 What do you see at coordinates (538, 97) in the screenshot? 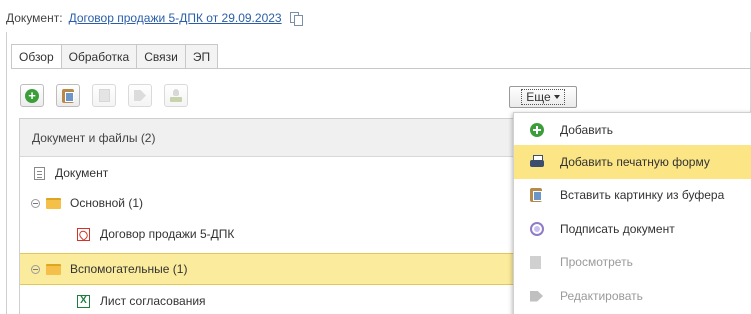
I see `more-button-label: Еще` at bounding box center [538, 97].